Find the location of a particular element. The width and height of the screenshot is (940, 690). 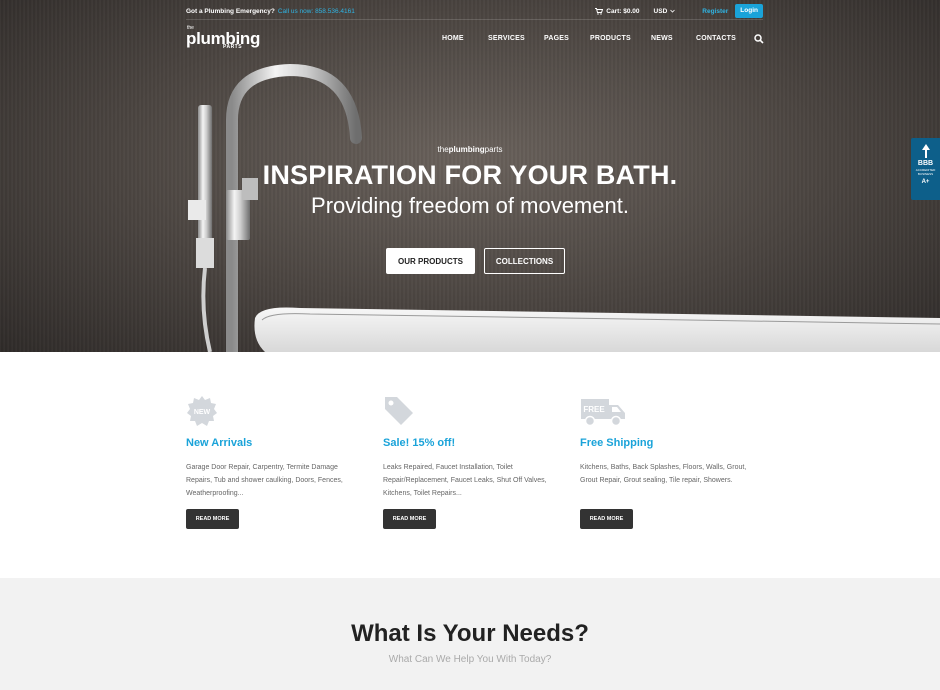

header-divider is located at coordinates (474, 19).